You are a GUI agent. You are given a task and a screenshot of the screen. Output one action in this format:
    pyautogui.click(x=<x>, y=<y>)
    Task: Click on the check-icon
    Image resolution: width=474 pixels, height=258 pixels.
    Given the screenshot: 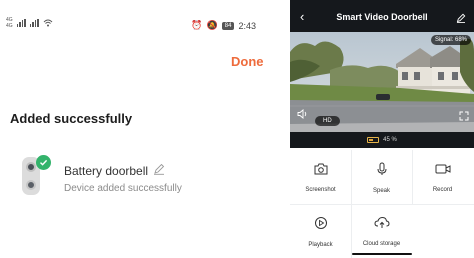 What is the action you would take?
    pyautogui.click(x=43, y=162)
    